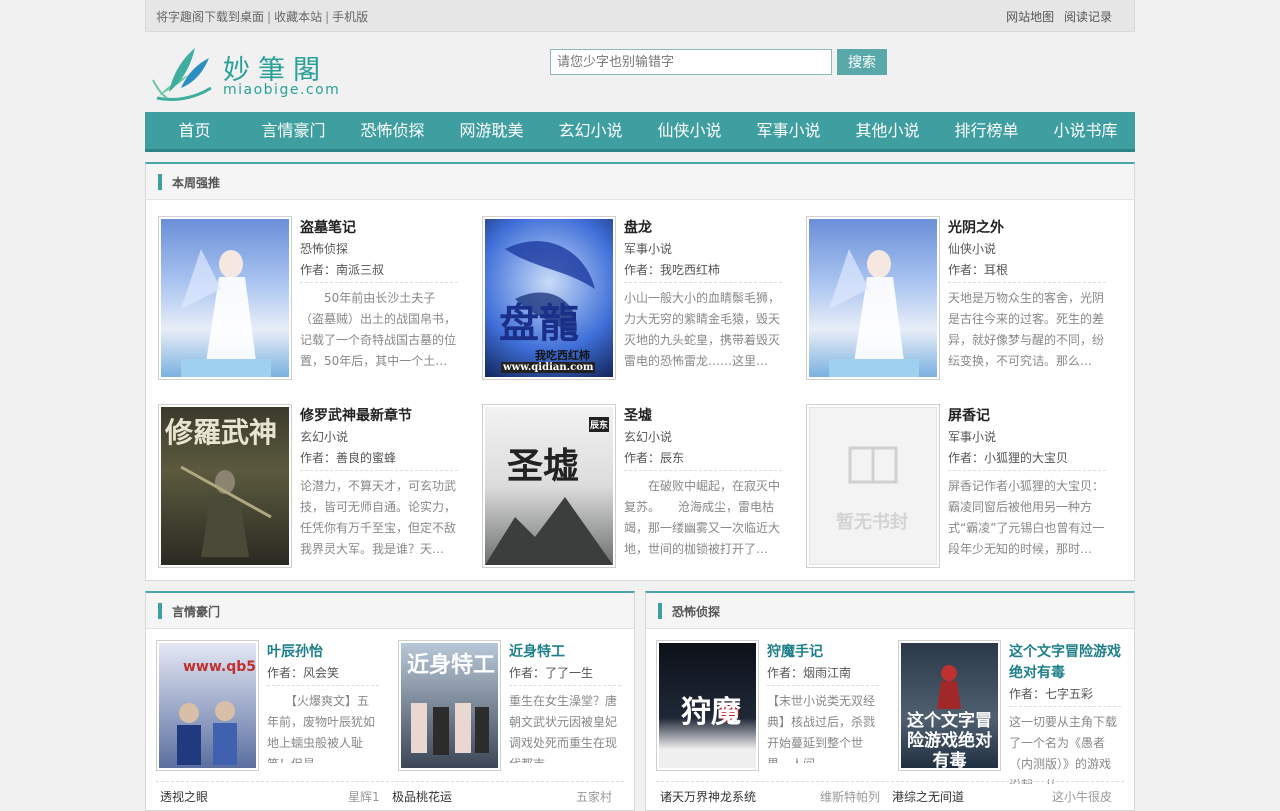 Image resolution: width=1280 pixels, height=811 pixels. I want to click on book-cover: 这个文字冒险游戏绝对有毒, so click(949, 705).